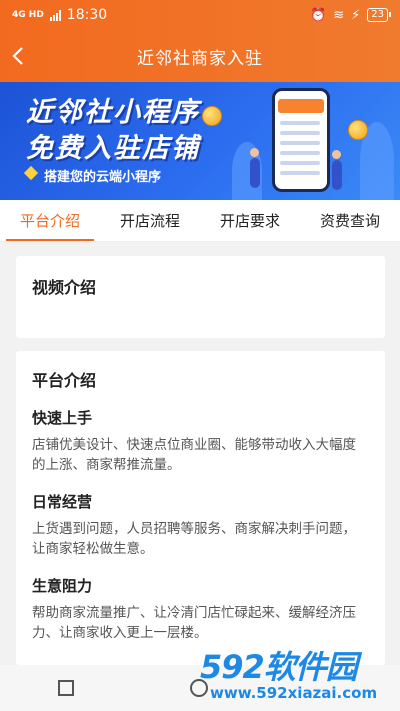  What do you see at coordinates (50, 220) in the screenshot?
I see `tab-platform-intro: 平台介绍` at bounding box center [50, 220].